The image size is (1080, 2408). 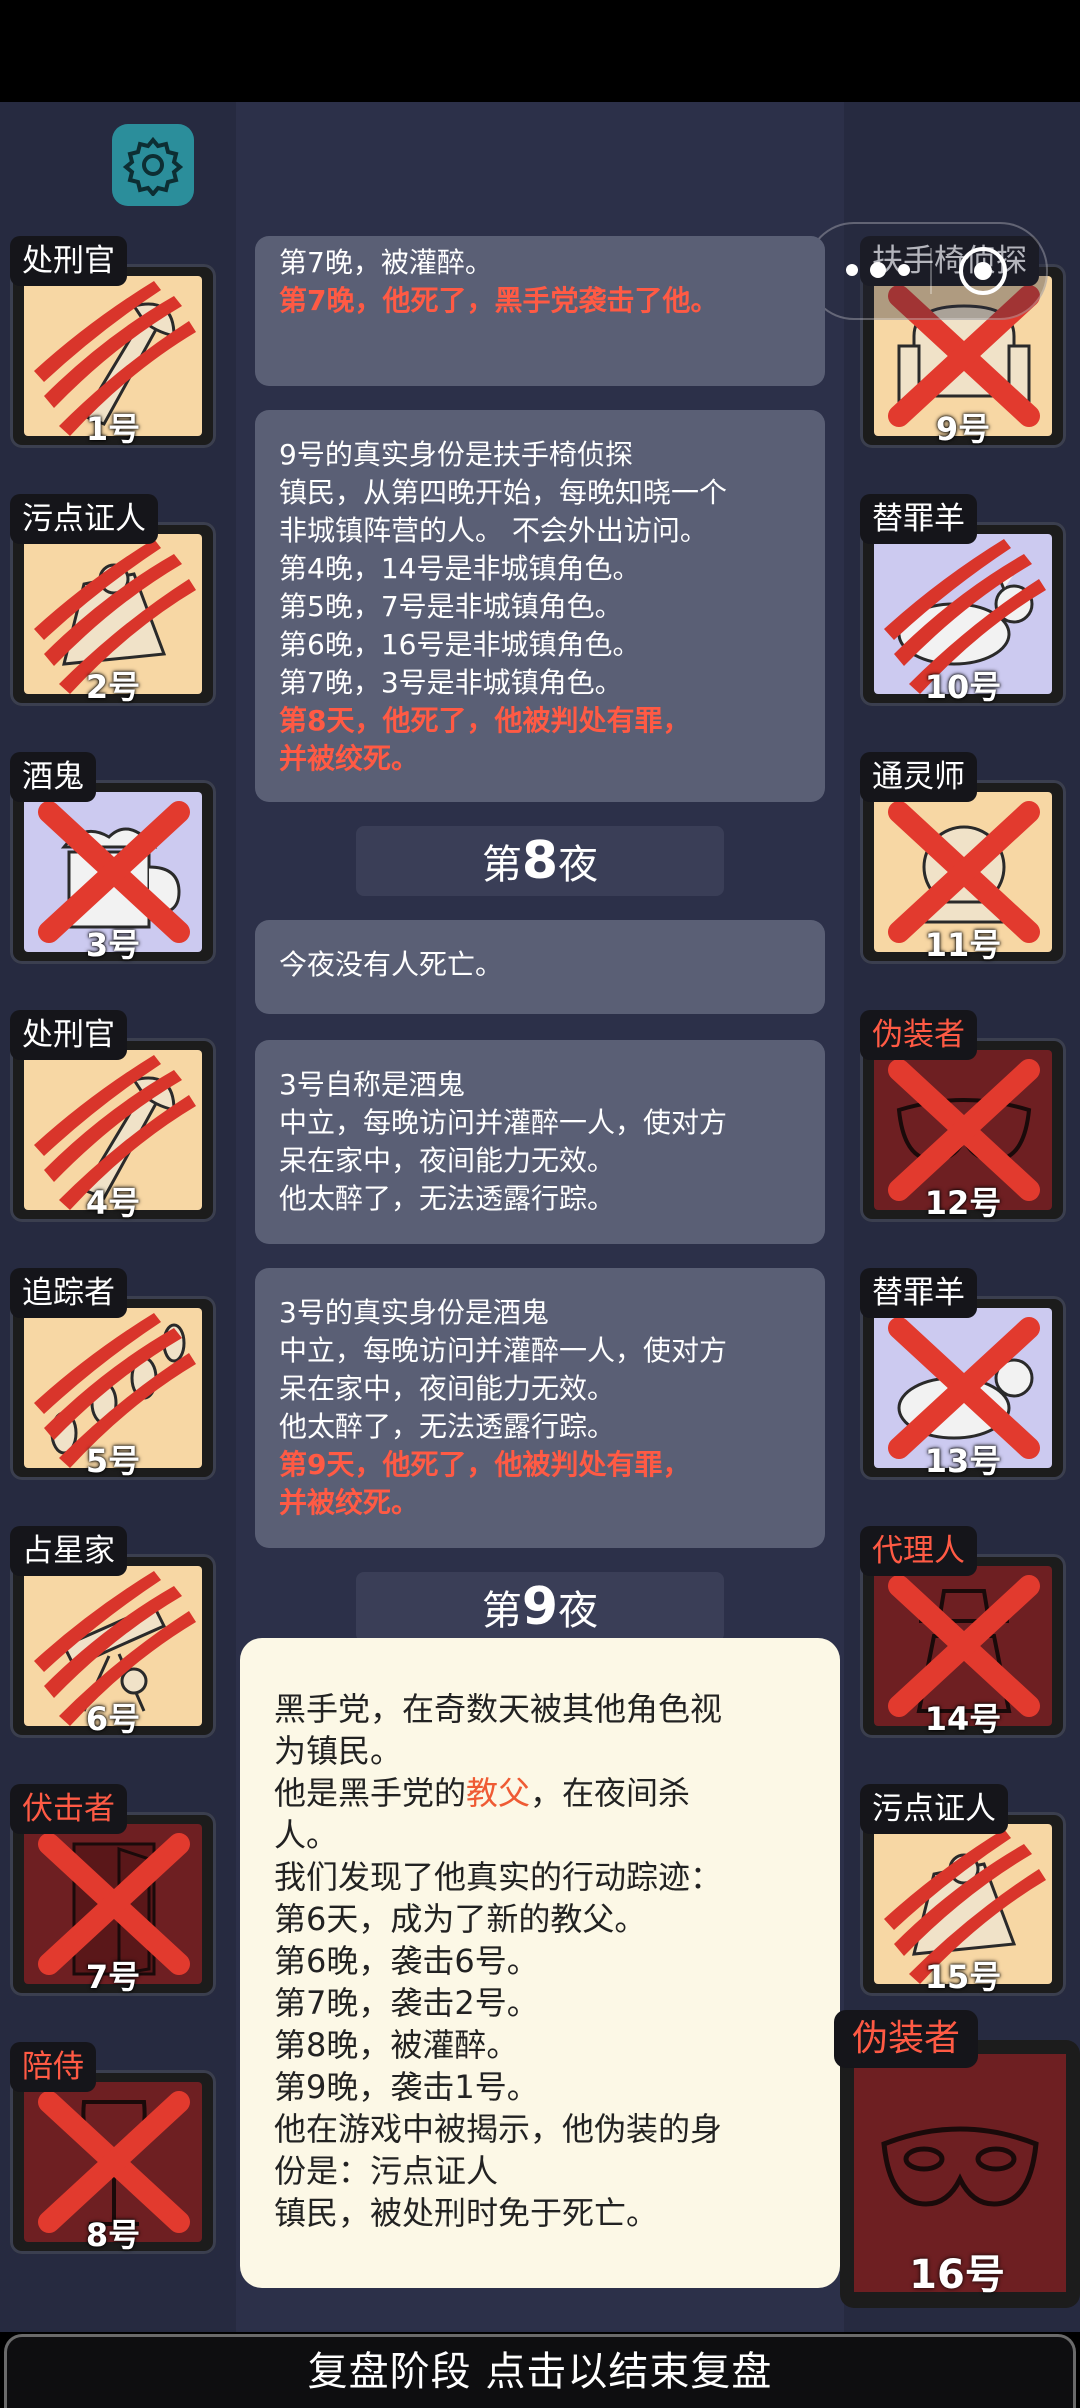 What do you see at coordinates (540, 861) in the screenshot?
I see `night-header: 第8夜` at bounding box center [540, 861].